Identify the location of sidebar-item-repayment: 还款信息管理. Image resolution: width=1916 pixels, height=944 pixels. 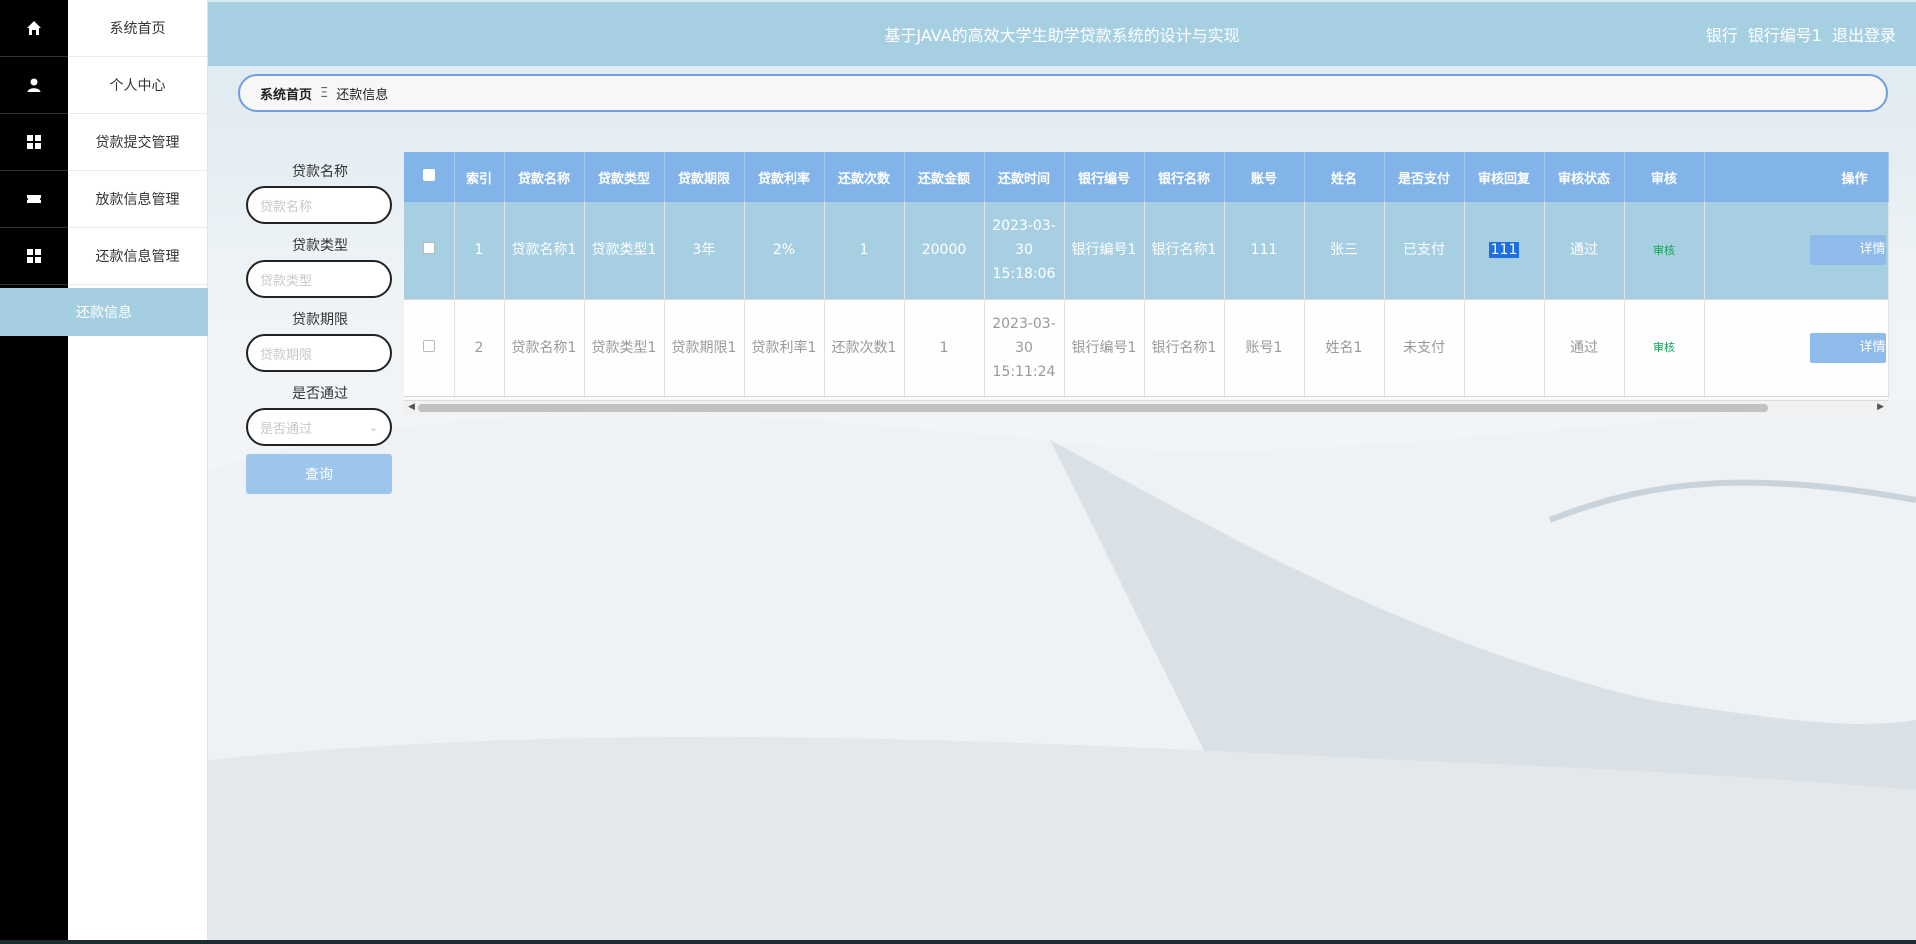
(137, 256).